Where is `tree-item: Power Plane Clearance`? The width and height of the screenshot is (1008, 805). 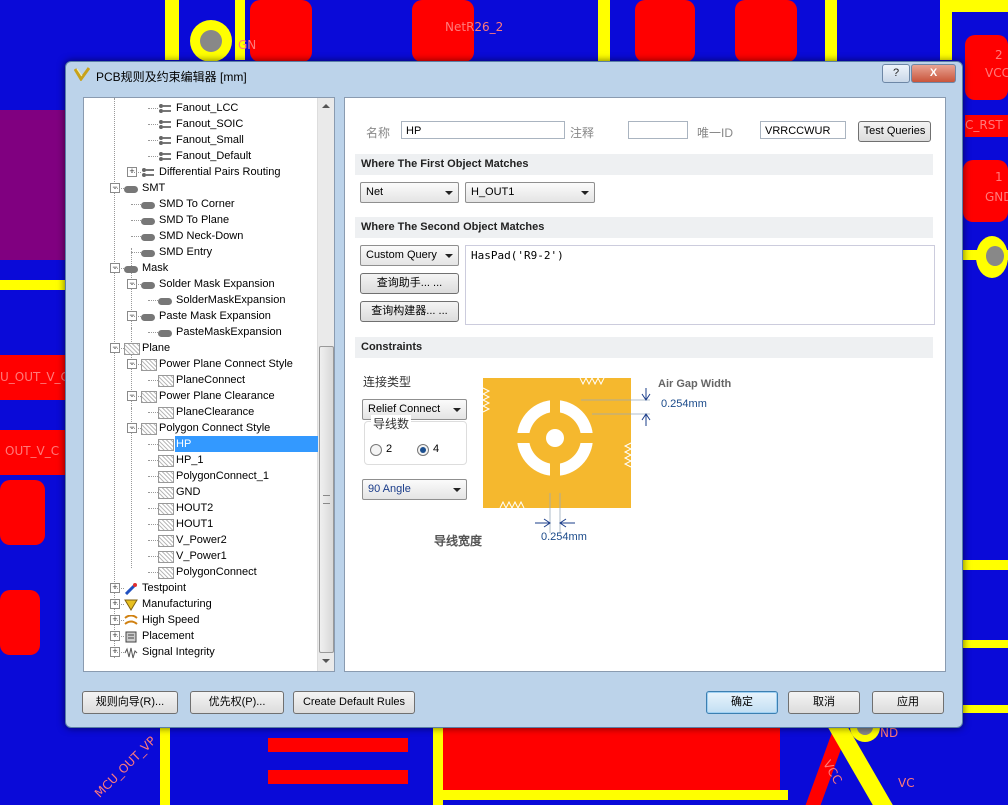 tree-item: Power Plane Clearance is located at coordinates (216, 396).